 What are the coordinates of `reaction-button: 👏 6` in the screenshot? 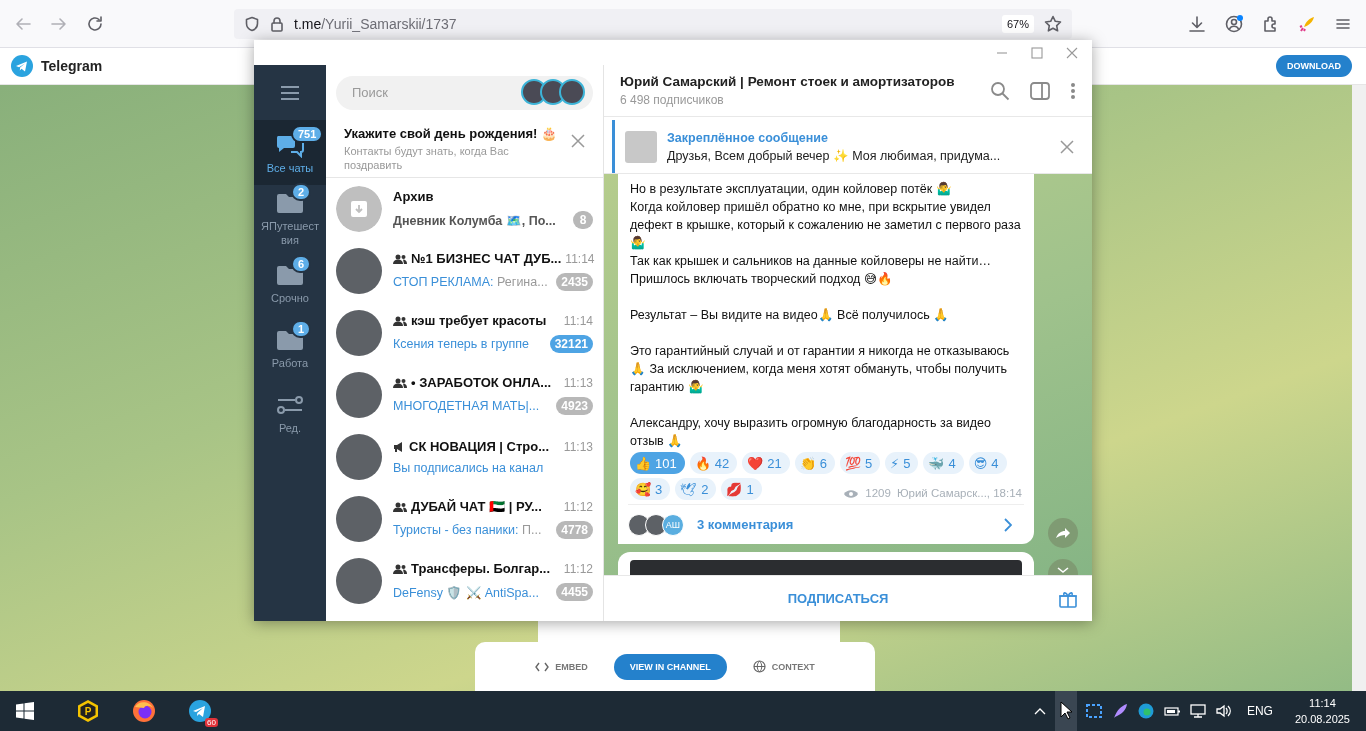 It's located at (814, 463).